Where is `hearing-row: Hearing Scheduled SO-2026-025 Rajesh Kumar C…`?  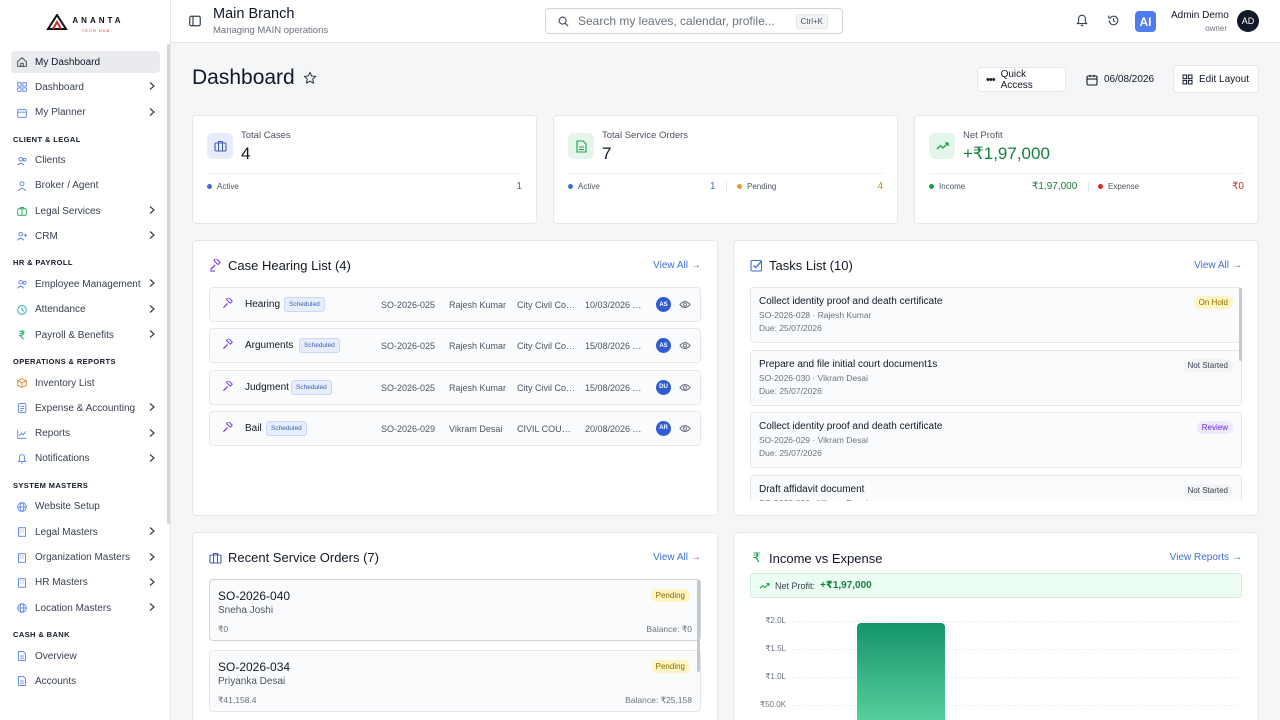
hearing-row: Hearing Scheduled SO-2026-025 Rajesh Kumar C… is located at coordinates (455, 304).